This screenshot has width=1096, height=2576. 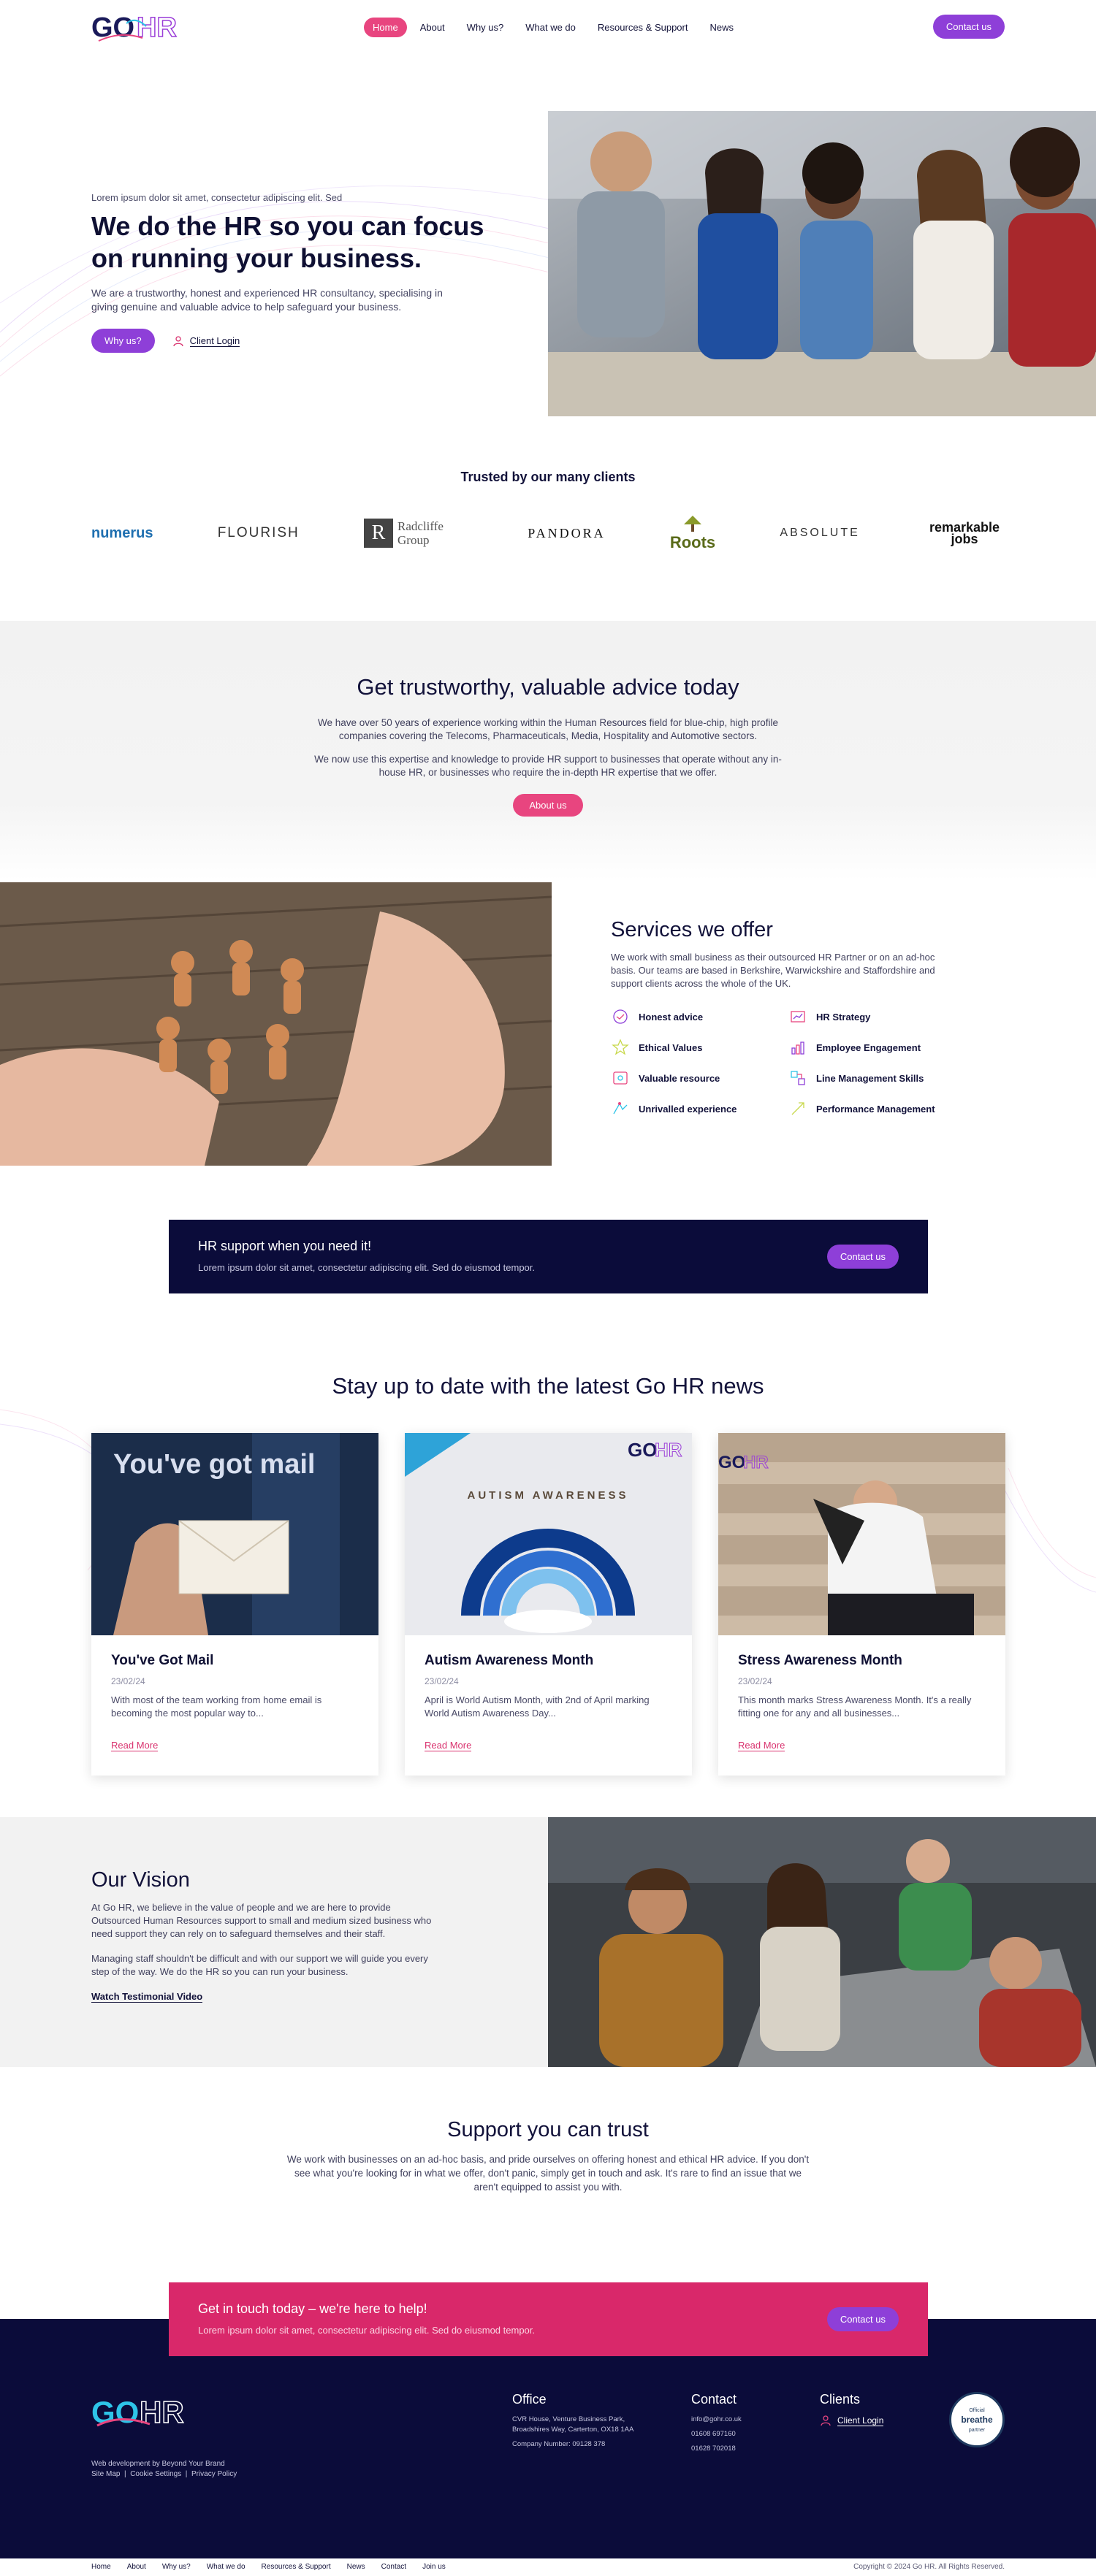 What do you see at coordinates (862, 2319) in the screenshot?
I see `footer-cta-contact-button: Contact us` at bounding box center [862, 2319].